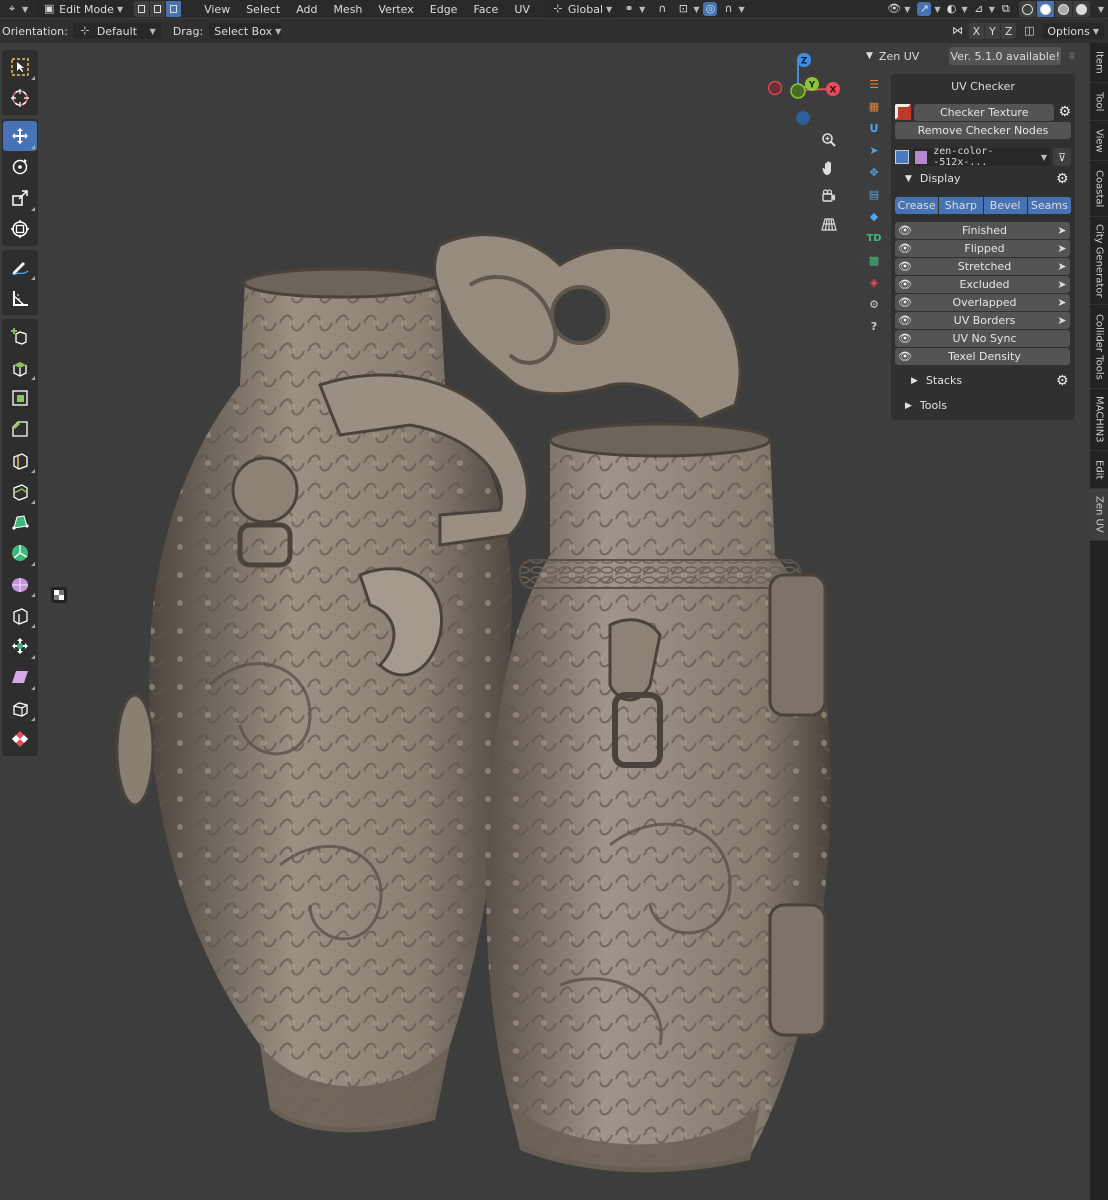  What do you see at coordinates (983, 9) in the screenshot?
I see `mesh-overlays-button: ⊿ ▼` at bounding box center [983, 9].